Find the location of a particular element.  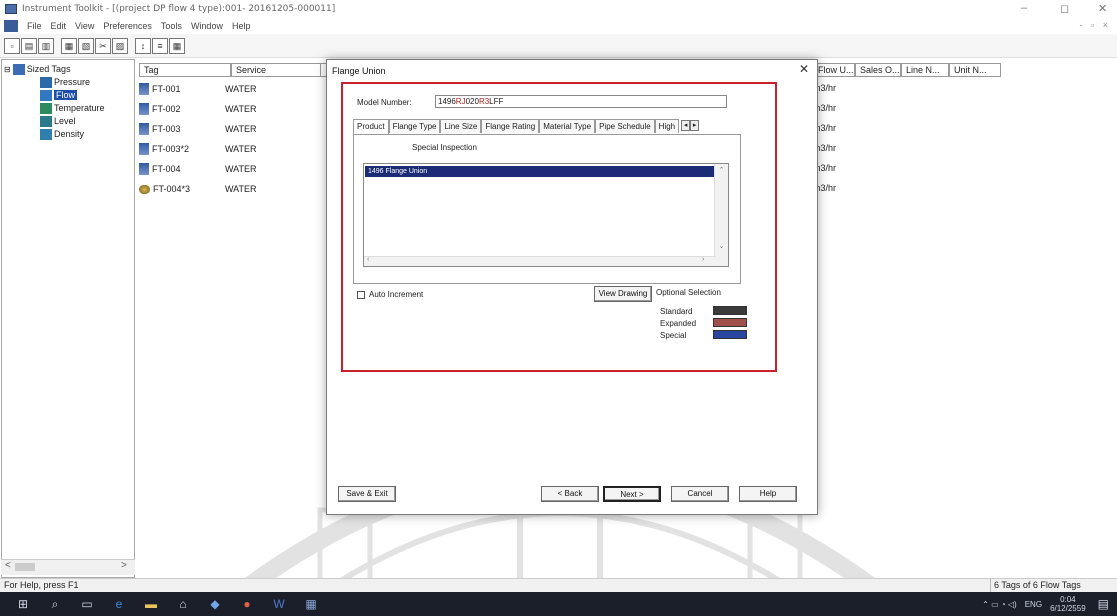

status-bar: For Help, press F1 6 Tags of 6 Flow Tags is located at coordinates (558, 585).